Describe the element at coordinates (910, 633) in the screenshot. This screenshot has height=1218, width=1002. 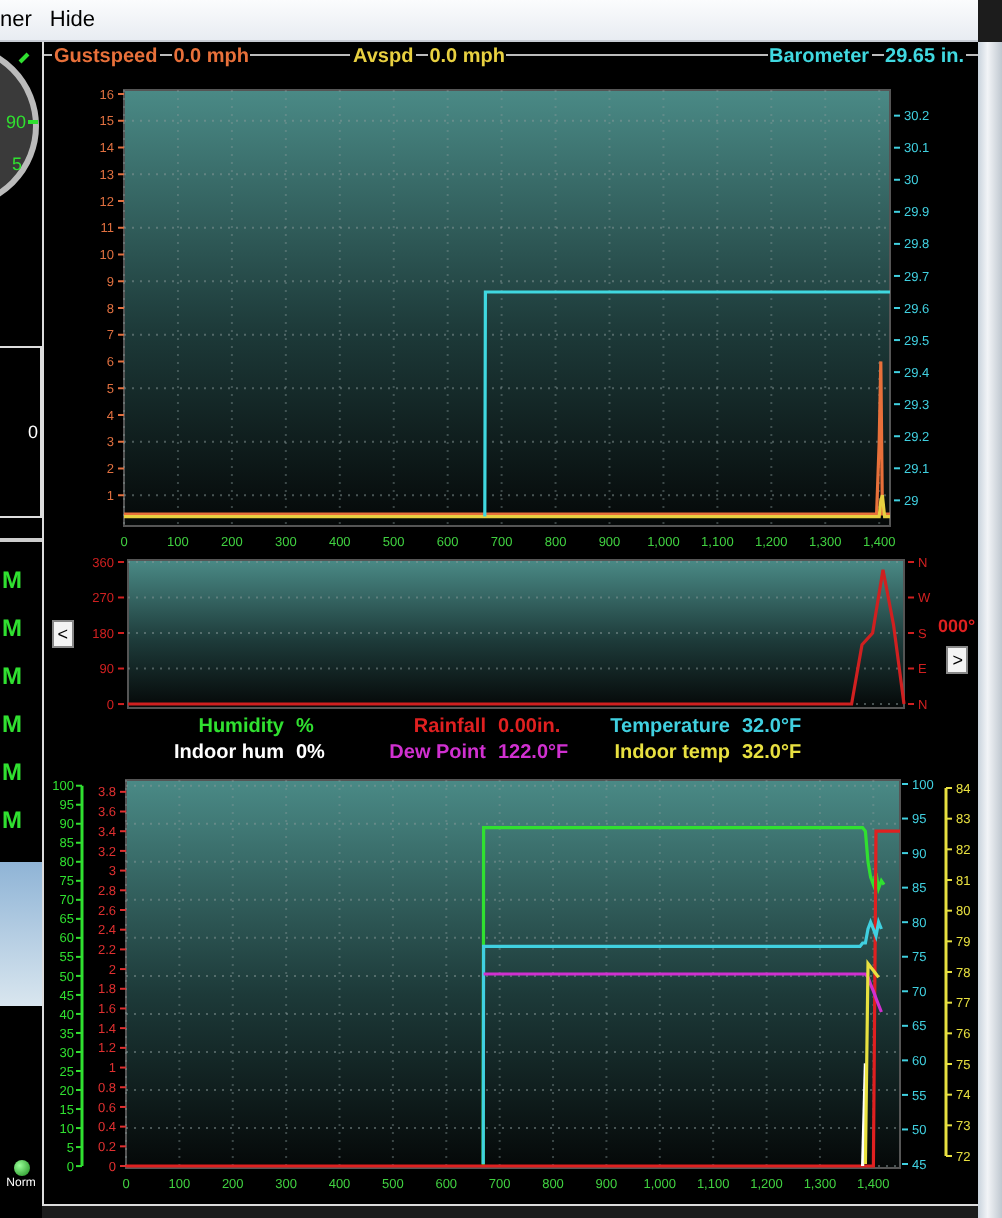
I see `y-axis` at that location.